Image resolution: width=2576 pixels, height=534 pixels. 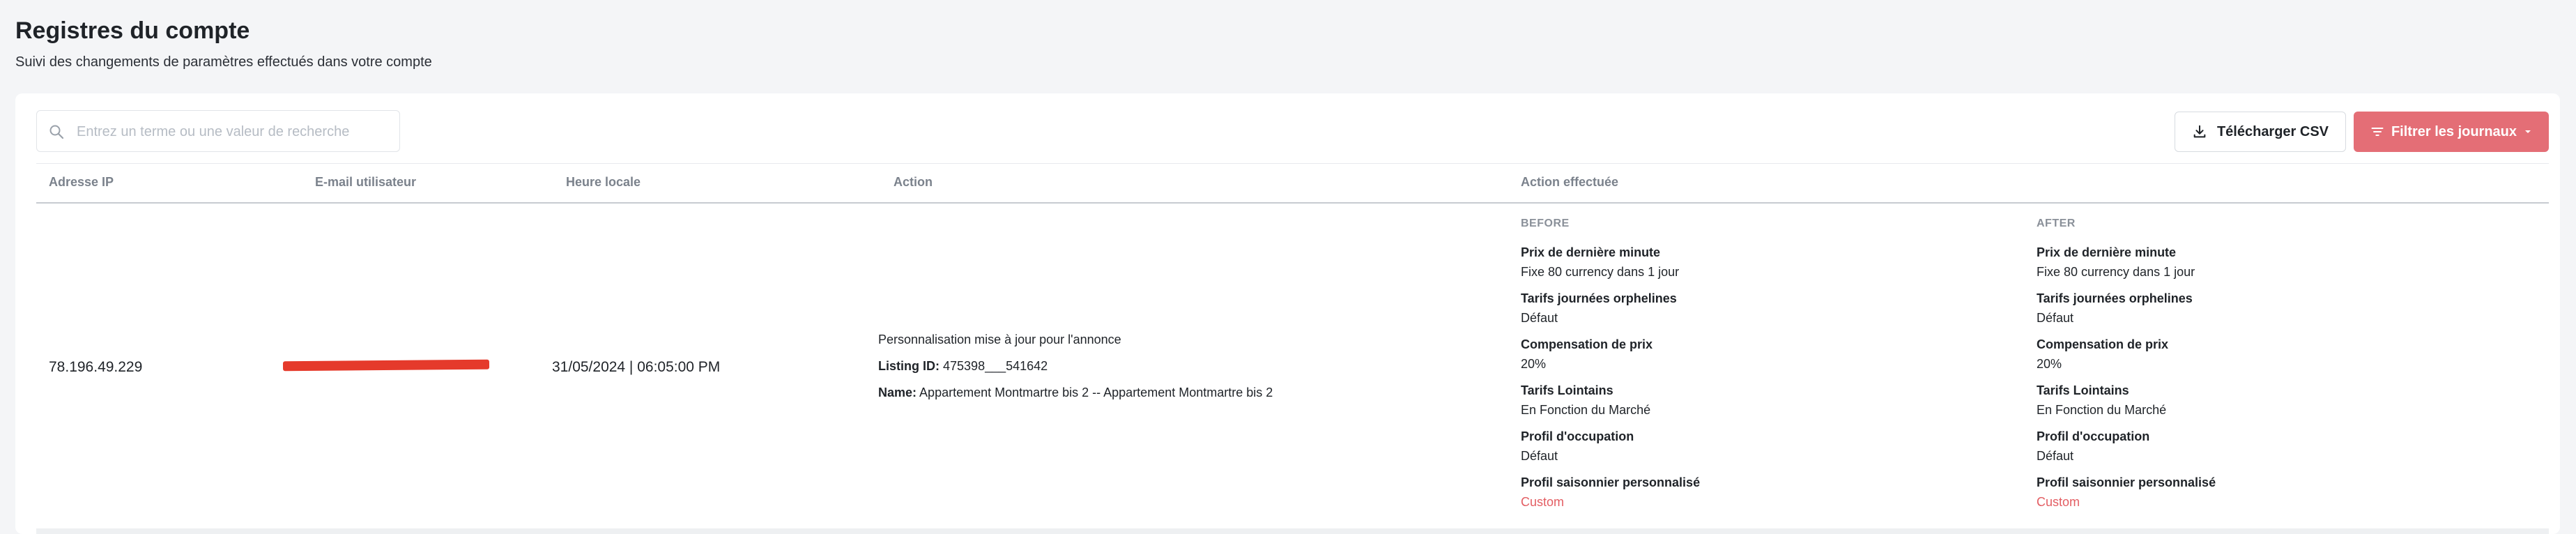 I want to click on after-field: Tarifs Lointains En Fonction du Marché, so click(x=2101, y=400).